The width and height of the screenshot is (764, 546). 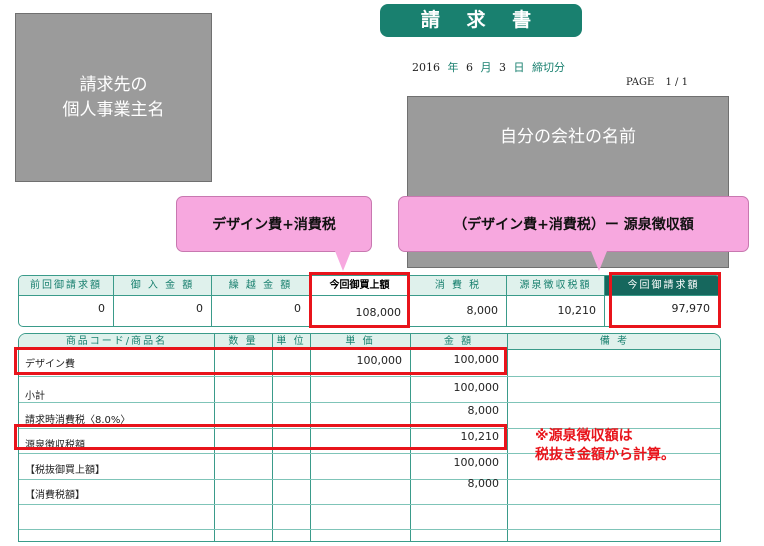 What do you see at coordinates (453, 67) in the screenshot?
I see `date-year-label: 年` at bounding box center [453, 67].